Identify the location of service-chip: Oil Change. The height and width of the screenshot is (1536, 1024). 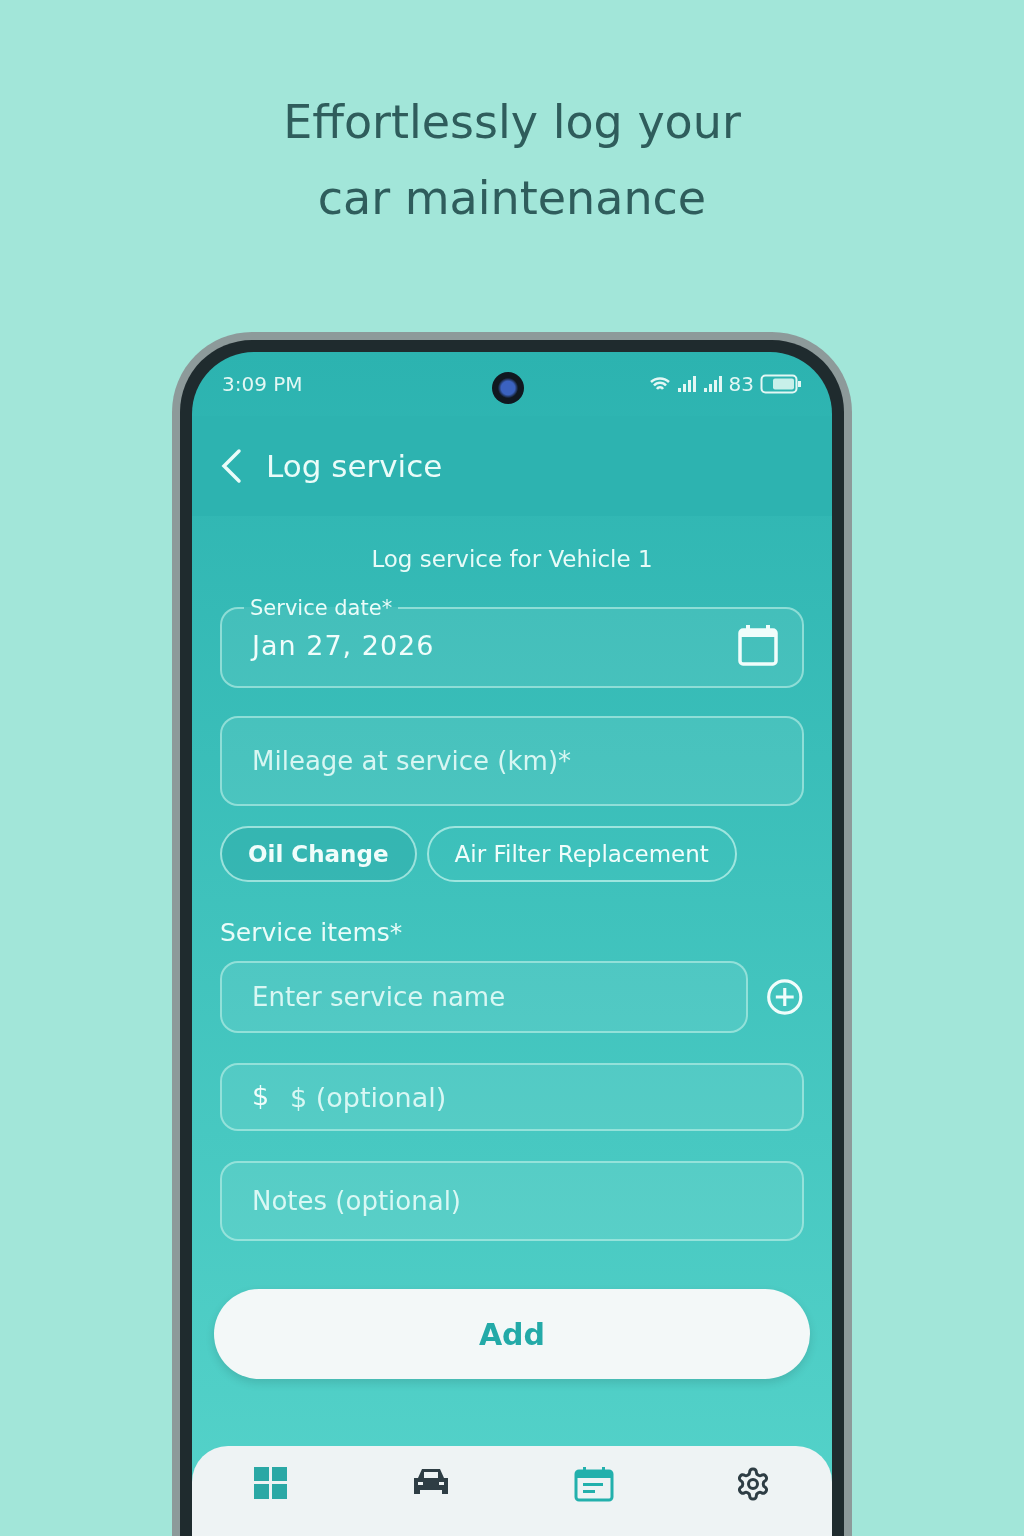
(318, 854).